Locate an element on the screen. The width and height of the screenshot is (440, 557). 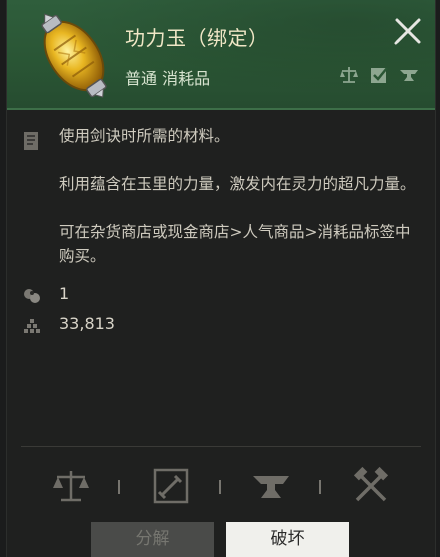
checkbox-icon is located at coordinates (379, 75).